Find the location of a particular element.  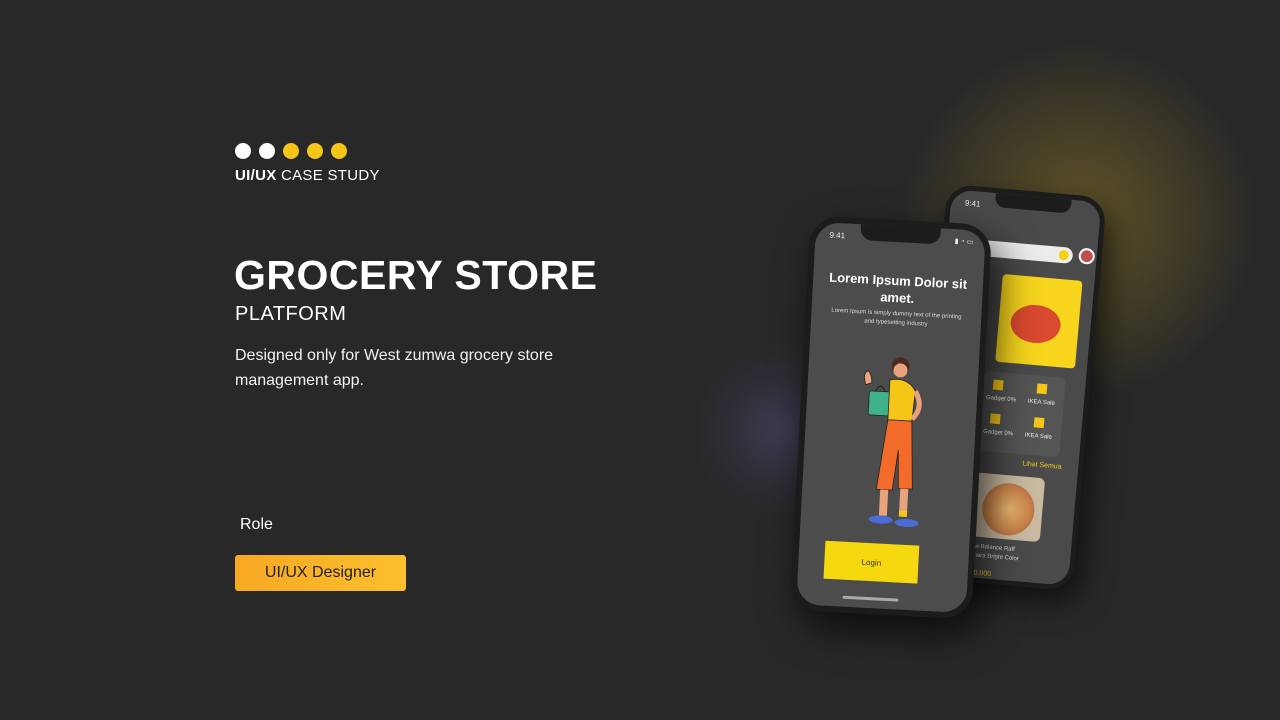

decorative-dots is located at coordinates (291, 151).